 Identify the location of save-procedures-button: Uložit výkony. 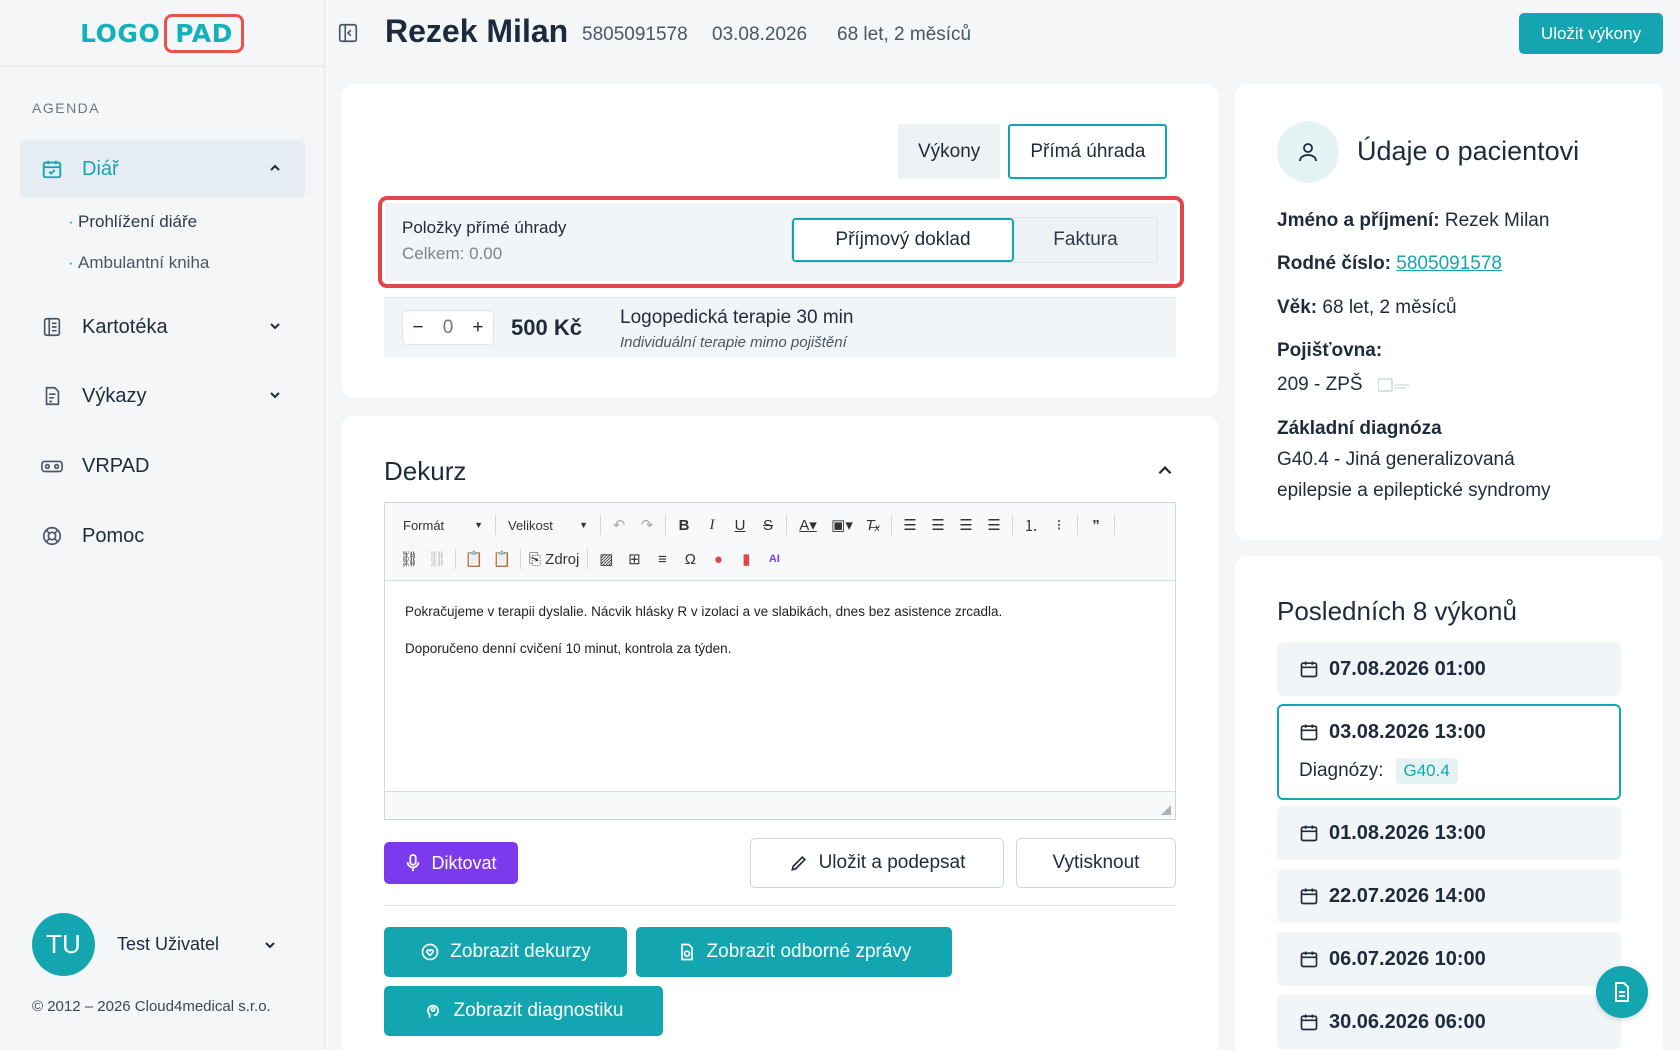
(1591, 33).